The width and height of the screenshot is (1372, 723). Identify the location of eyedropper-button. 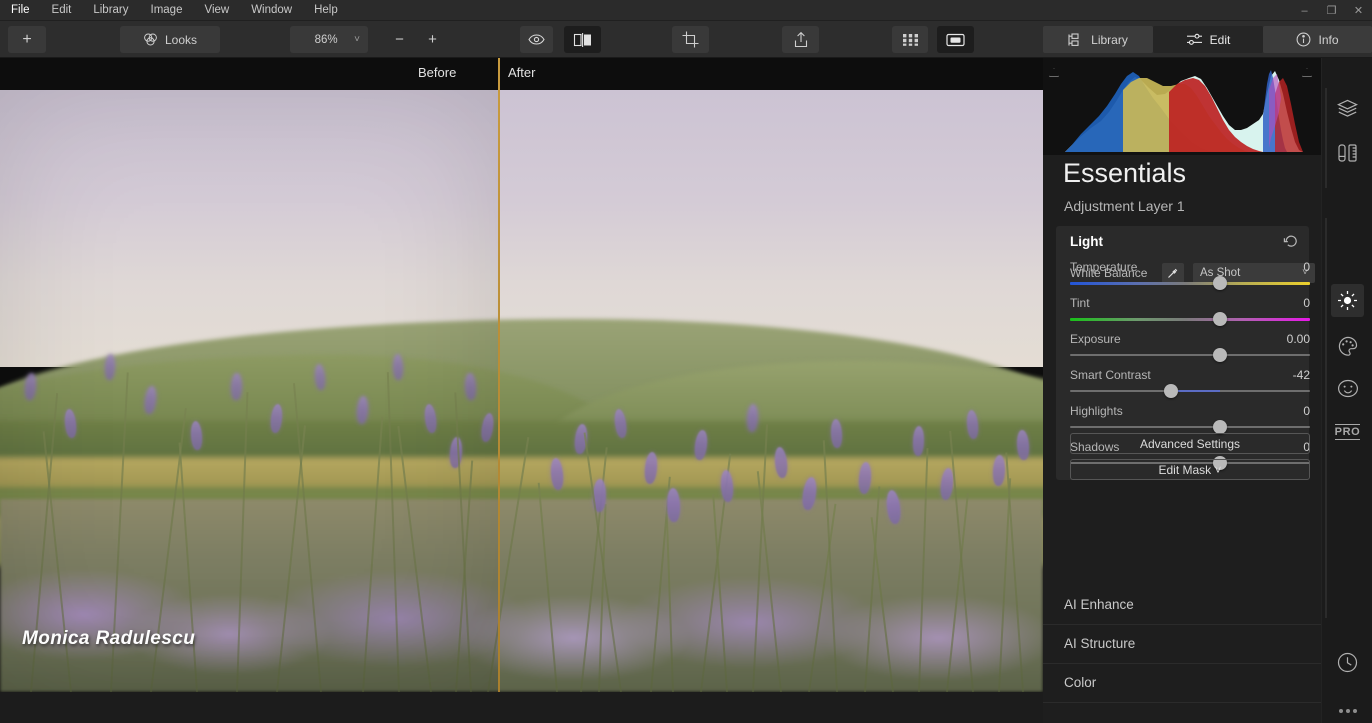
(1173, 273).